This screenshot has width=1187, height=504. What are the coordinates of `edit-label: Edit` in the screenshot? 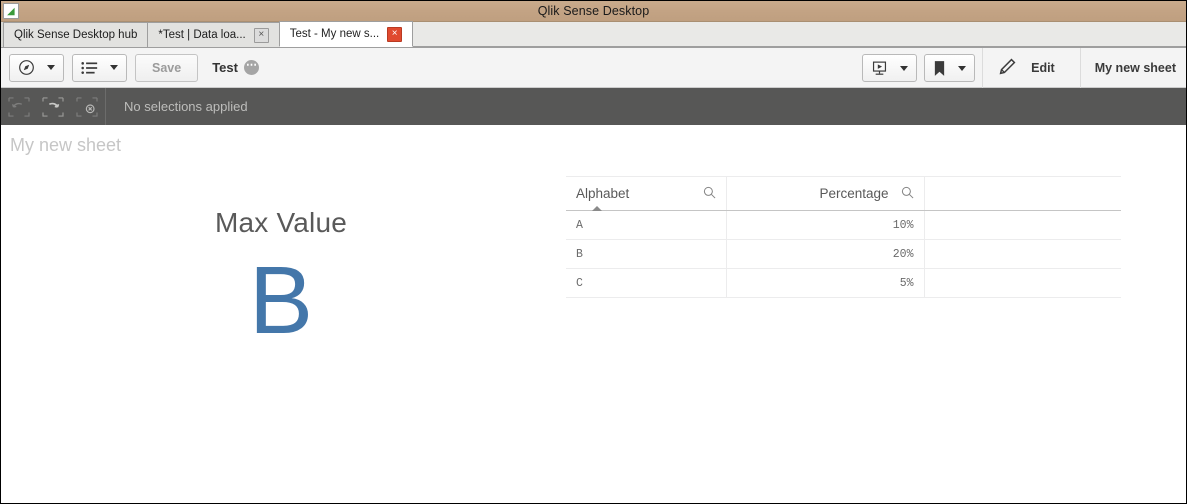 It's located at (1043, 68).